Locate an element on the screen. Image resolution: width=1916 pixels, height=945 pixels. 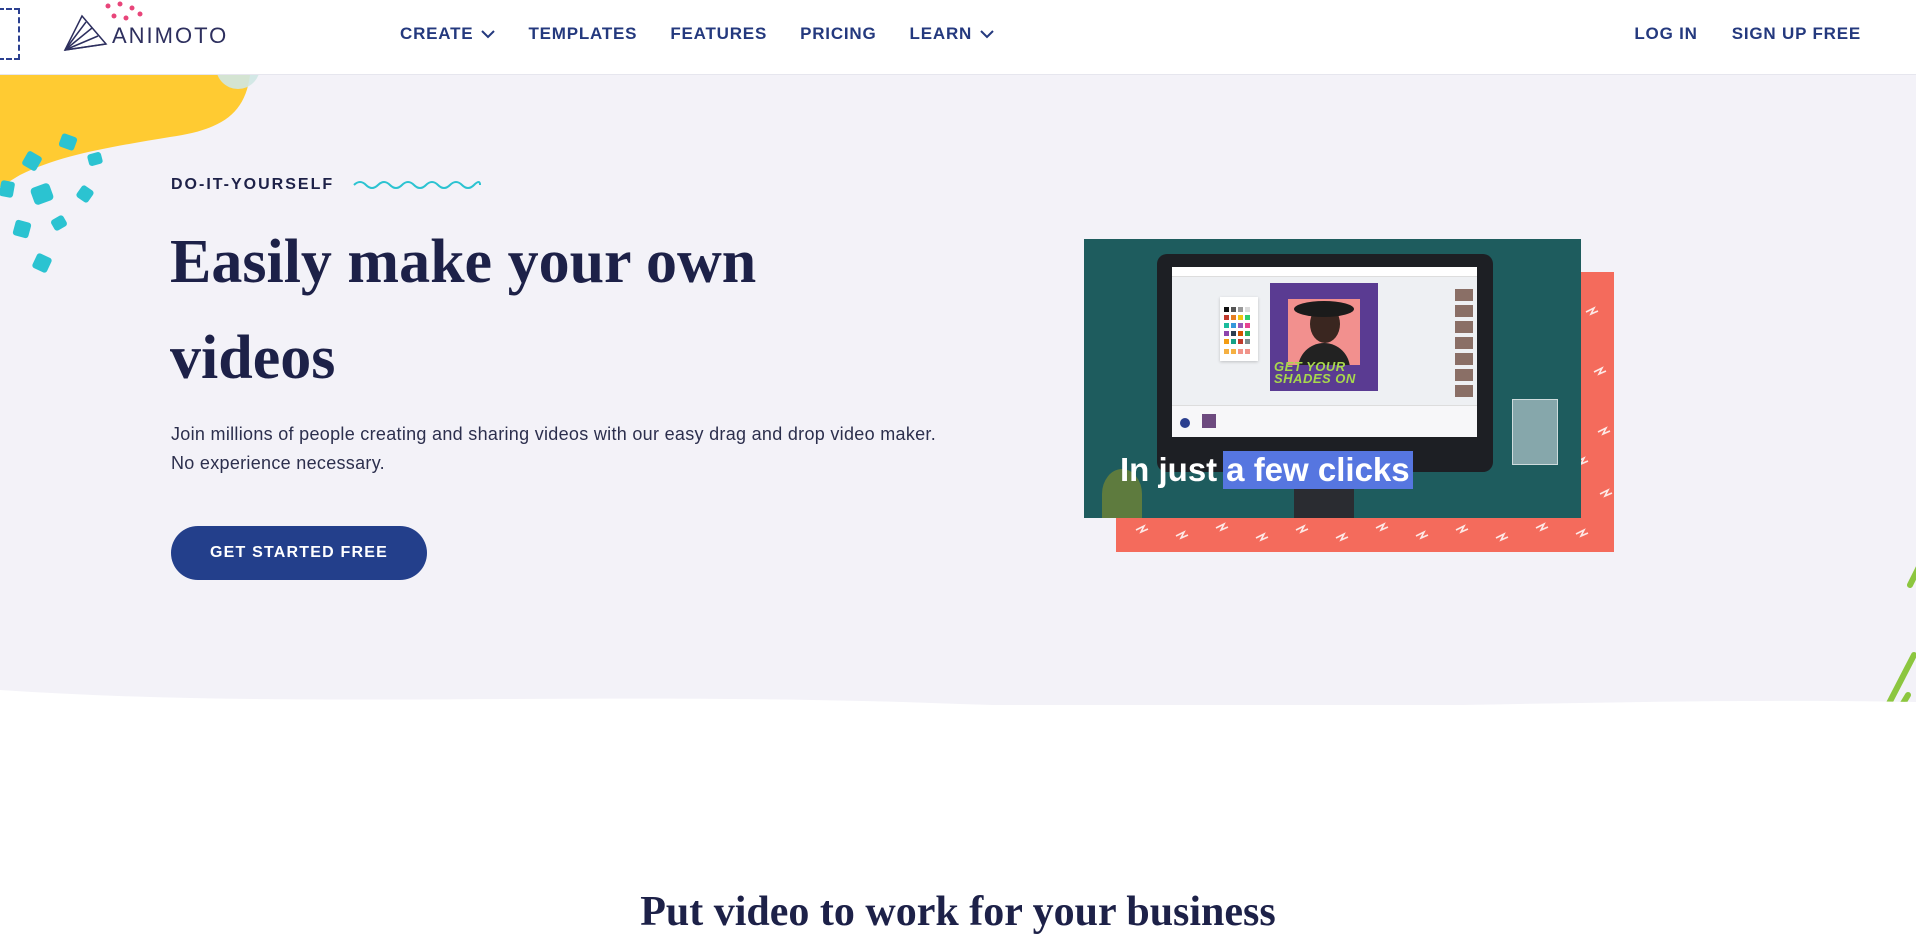
login-label: LOG IN is located at coordinates (1666, 33).